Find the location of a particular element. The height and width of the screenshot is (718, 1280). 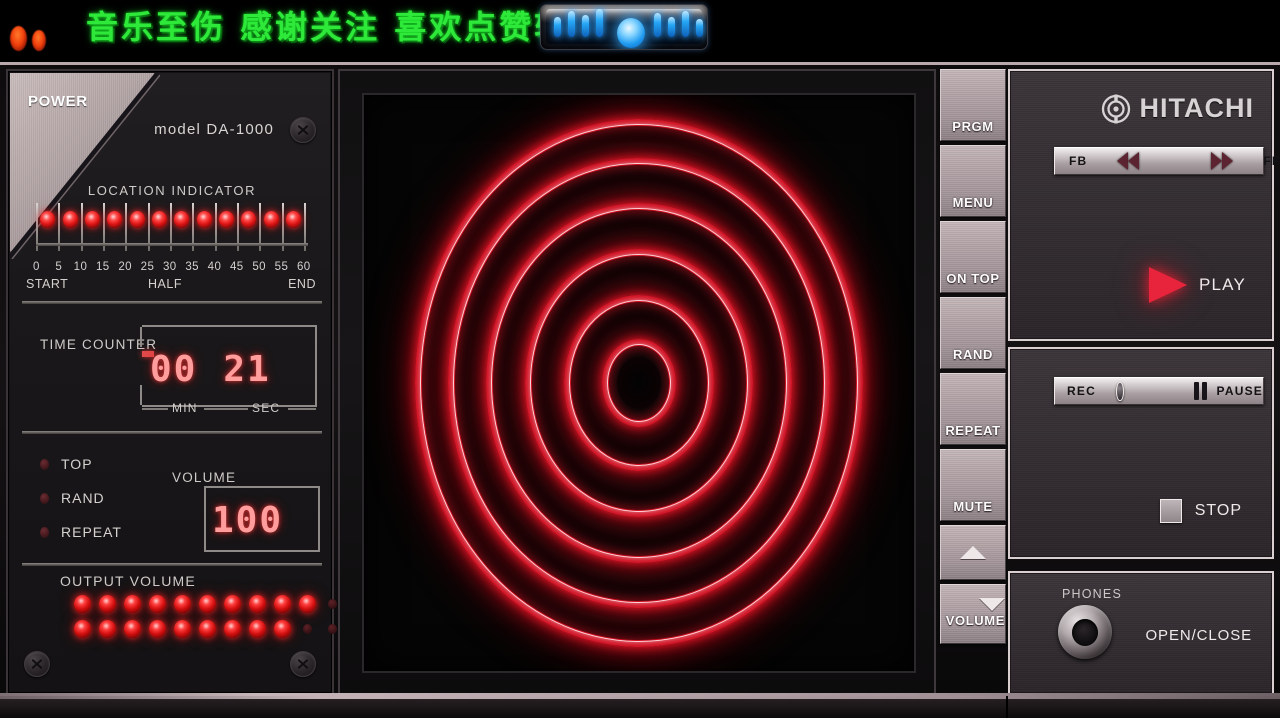

button-menu: MENU is located at coordinates (973, 181).